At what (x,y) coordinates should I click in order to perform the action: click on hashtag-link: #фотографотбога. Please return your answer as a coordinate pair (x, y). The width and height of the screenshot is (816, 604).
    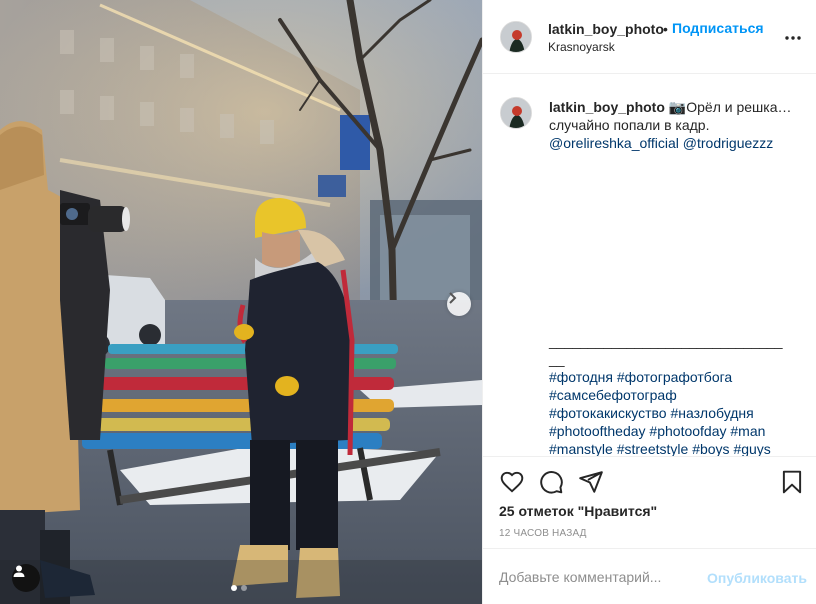
    Looking at the image, I should click on (674, 377).